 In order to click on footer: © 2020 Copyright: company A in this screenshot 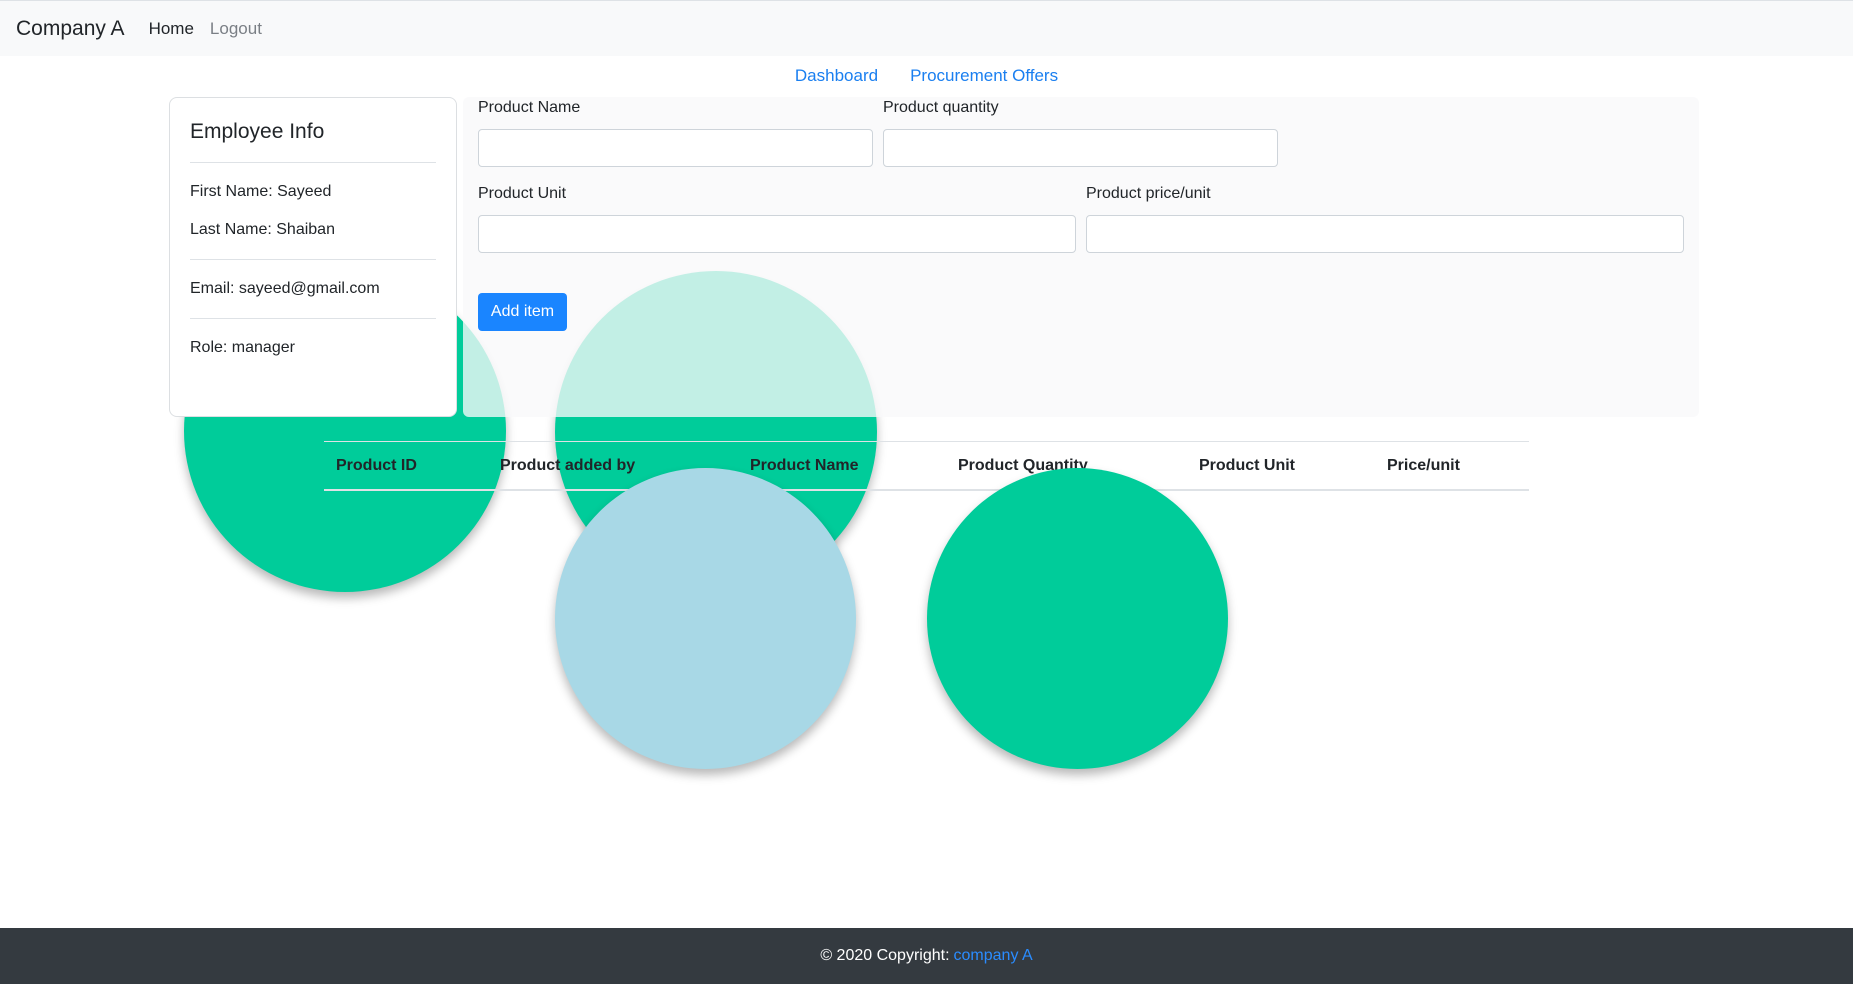, I will do `click(926, 956)`.